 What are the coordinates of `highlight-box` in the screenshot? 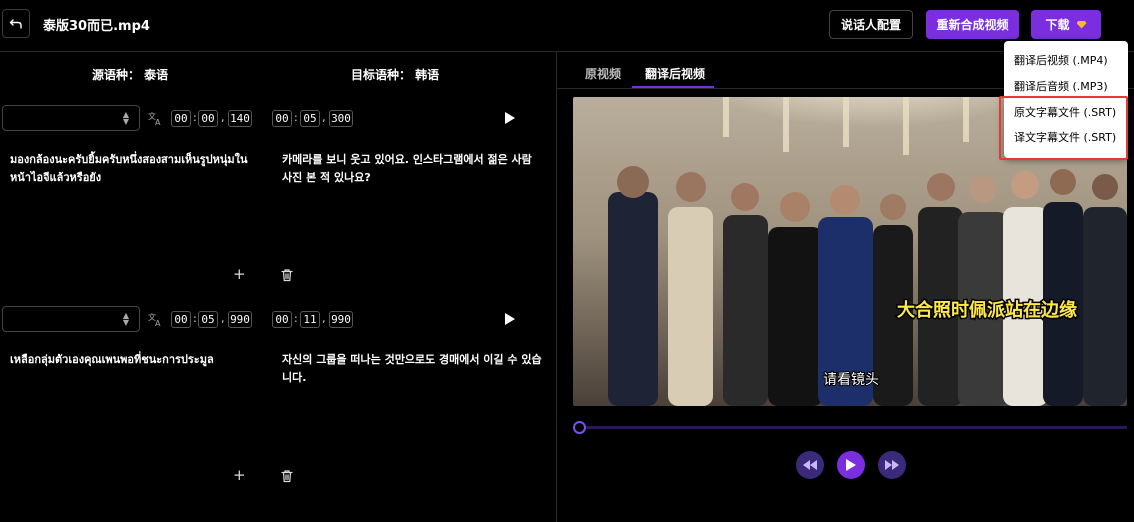 It's located at (1063, 128).